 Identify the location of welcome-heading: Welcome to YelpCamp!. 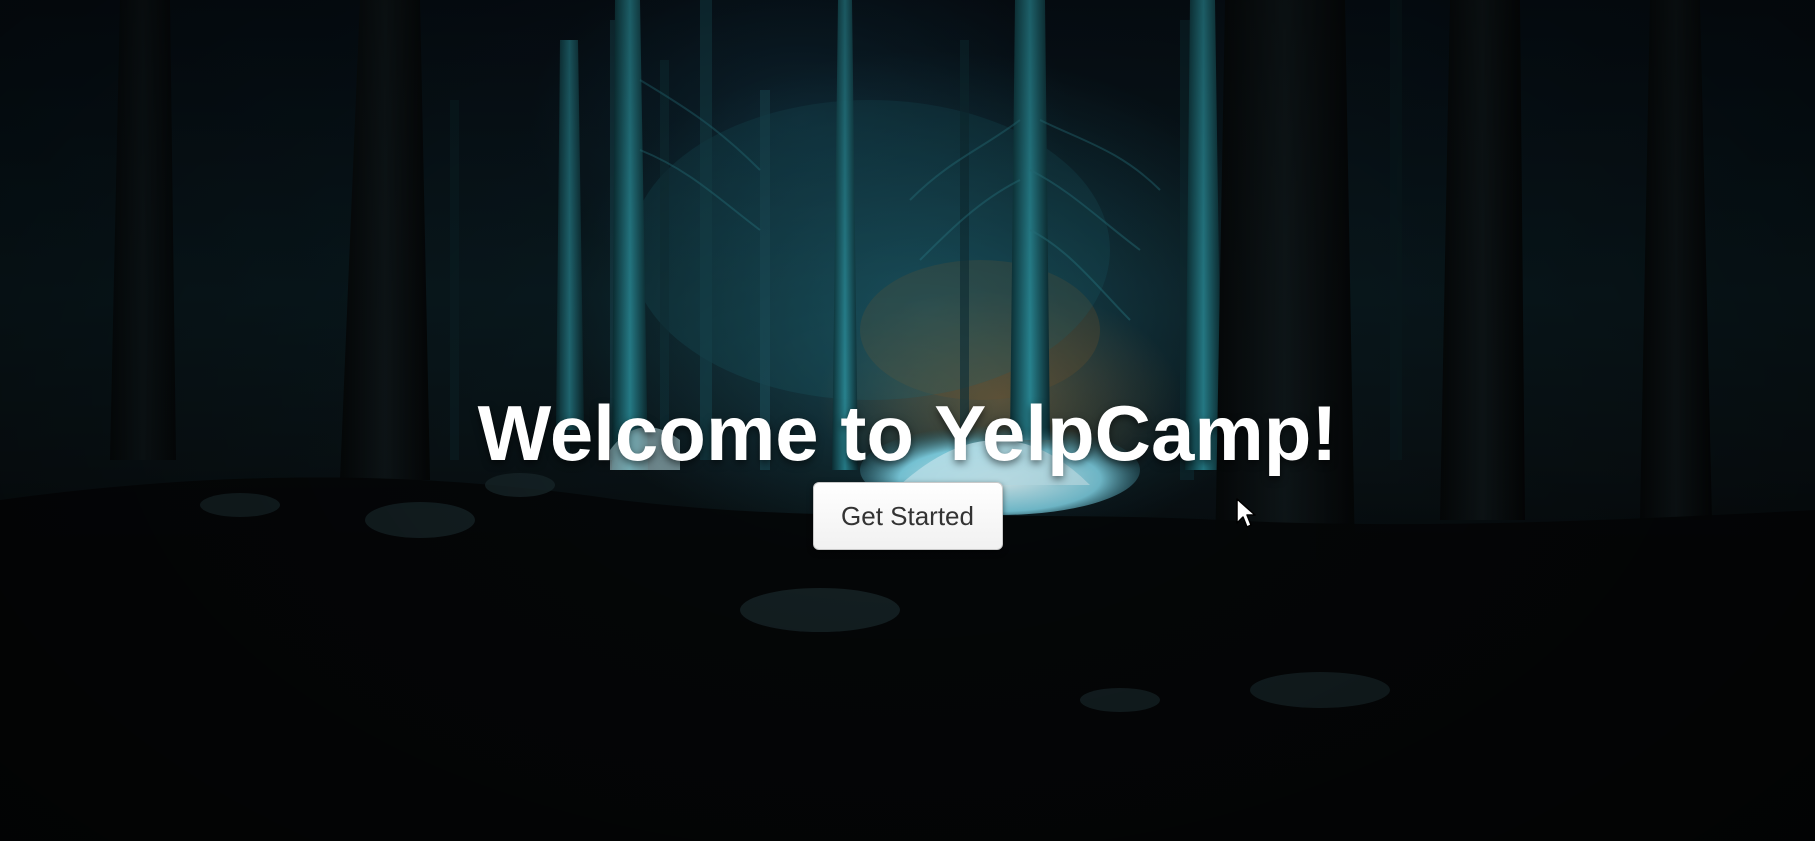
(907, 433).